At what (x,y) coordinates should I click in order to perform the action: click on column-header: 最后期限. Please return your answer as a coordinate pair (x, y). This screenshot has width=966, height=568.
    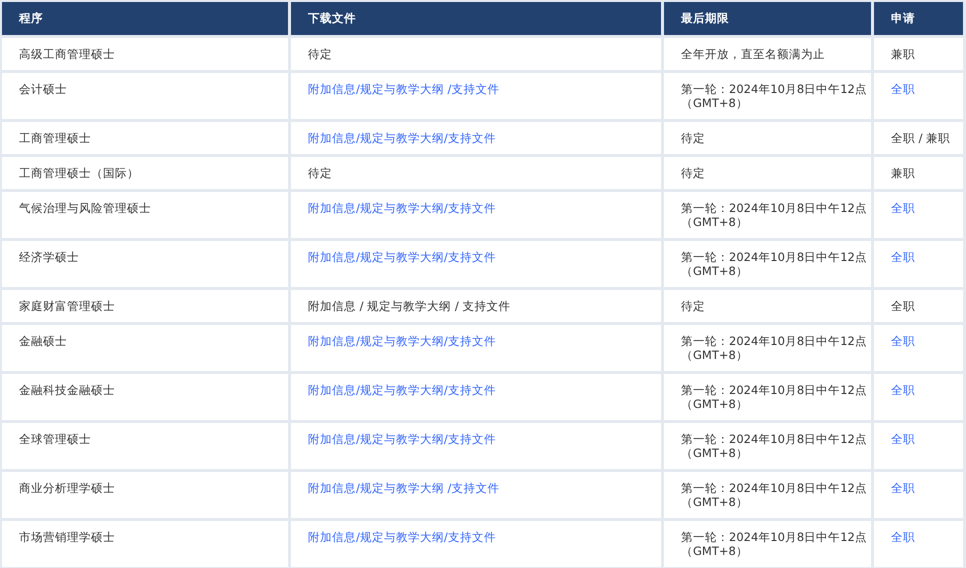
    Looking at the image, I should click on (767, 18).